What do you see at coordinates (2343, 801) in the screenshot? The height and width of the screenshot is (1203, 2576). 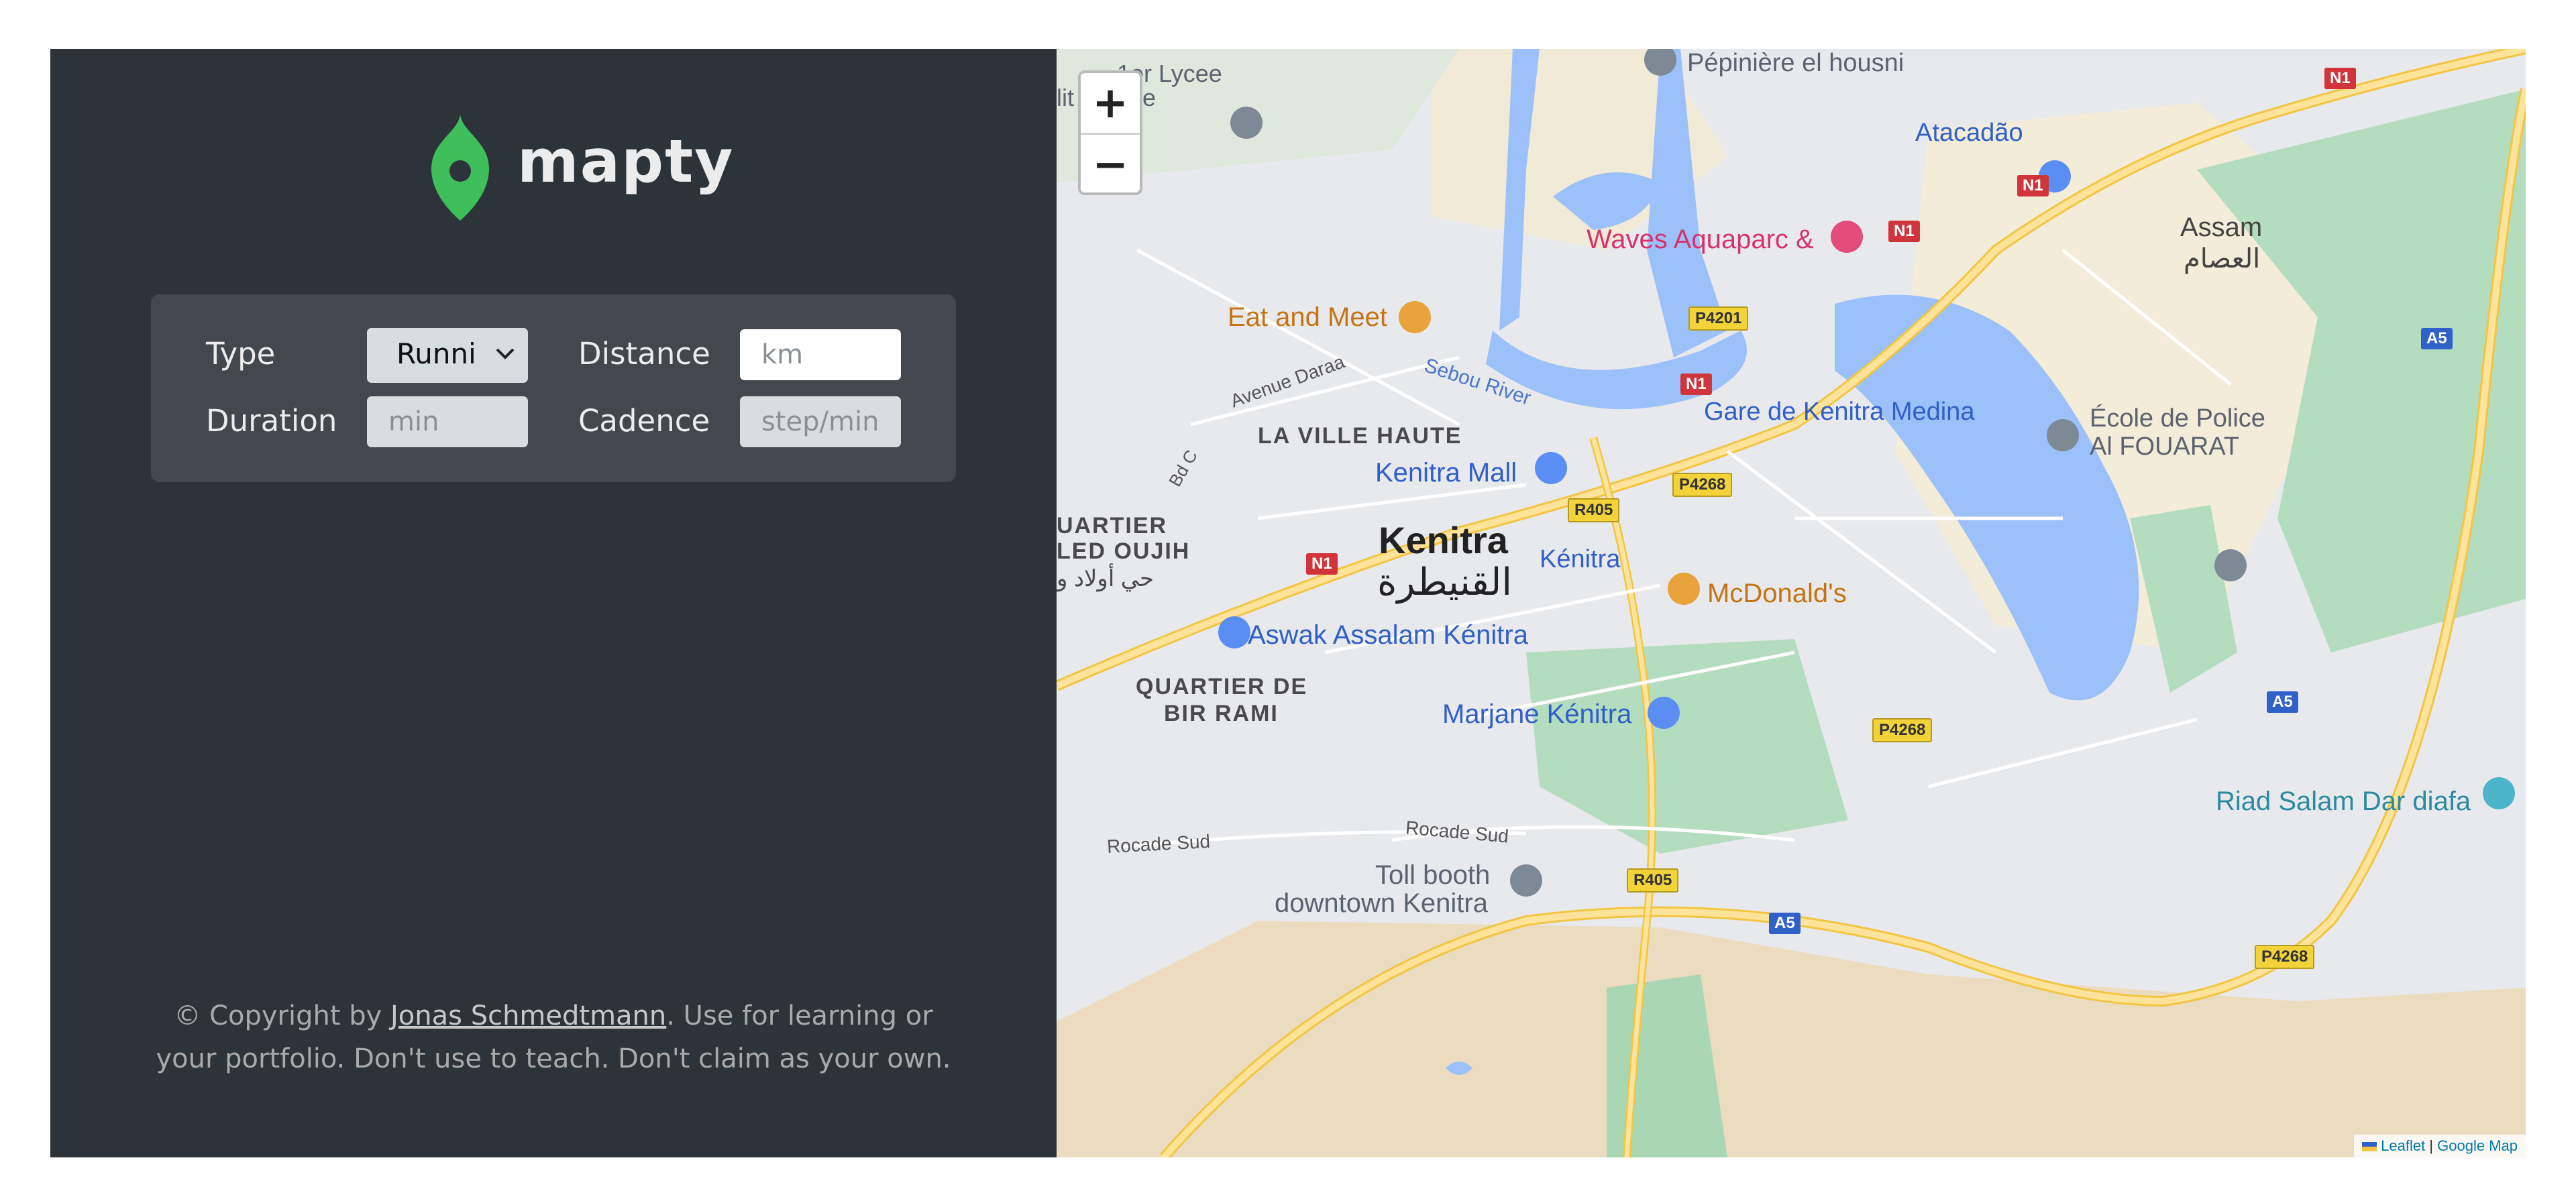 I see `map-label-riad: Riad Salam Dar diafa` at bounding box center [2343, 801].